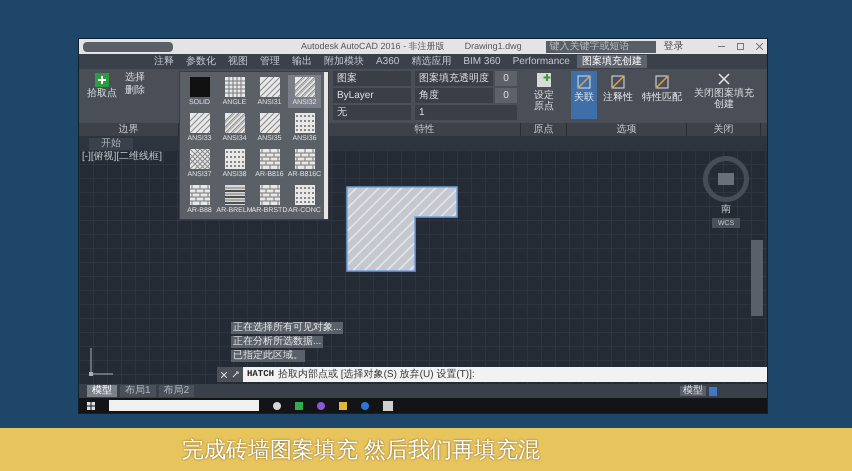 The width and height of the screenshot is (852, 471). Describe the element at coordinates (373, 46) in the screenshot. I see `window-title: Autodesk AutoCAD 2016 - 非注册版` at that location.